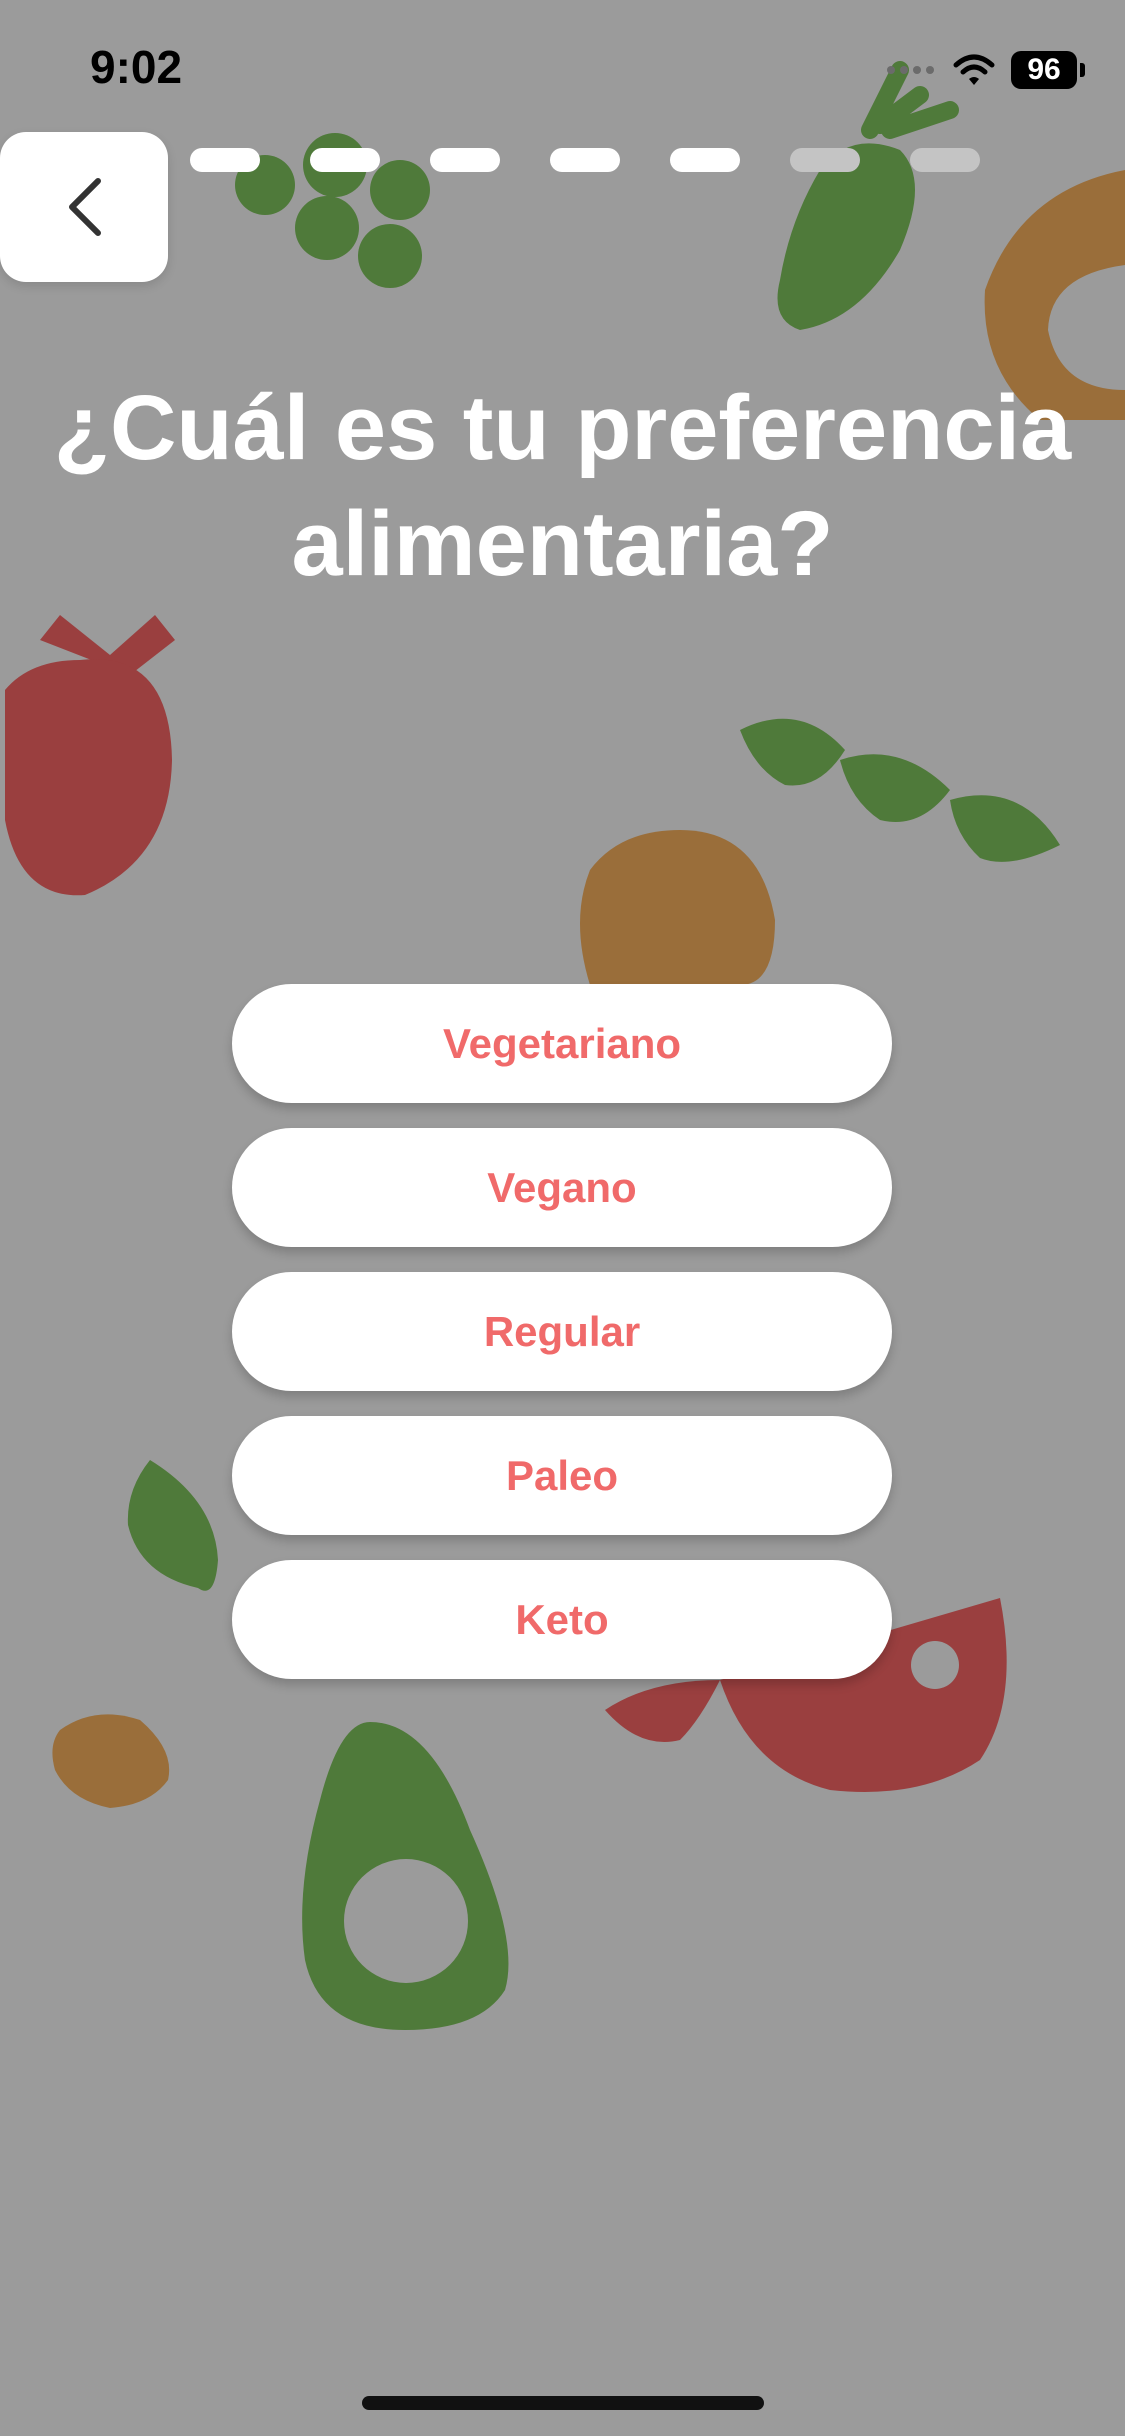  I want to click on back-button, so click(84, 207).